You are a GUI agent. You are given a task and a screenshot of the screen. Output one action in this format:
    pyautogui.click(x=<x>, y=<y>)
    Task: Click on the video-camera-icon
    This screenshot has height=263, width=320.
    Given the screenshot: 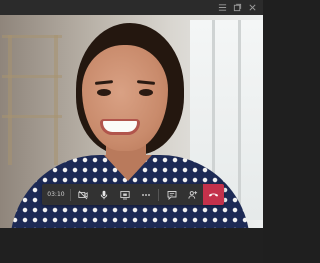 What is the action you would take?
    pyautogui.click(x=83, y=194)
    